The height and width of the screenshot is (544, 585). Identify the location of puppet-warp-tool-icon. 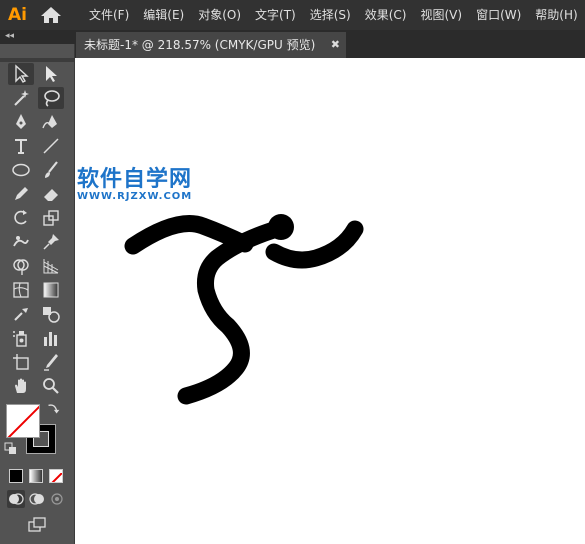
(21, 242).